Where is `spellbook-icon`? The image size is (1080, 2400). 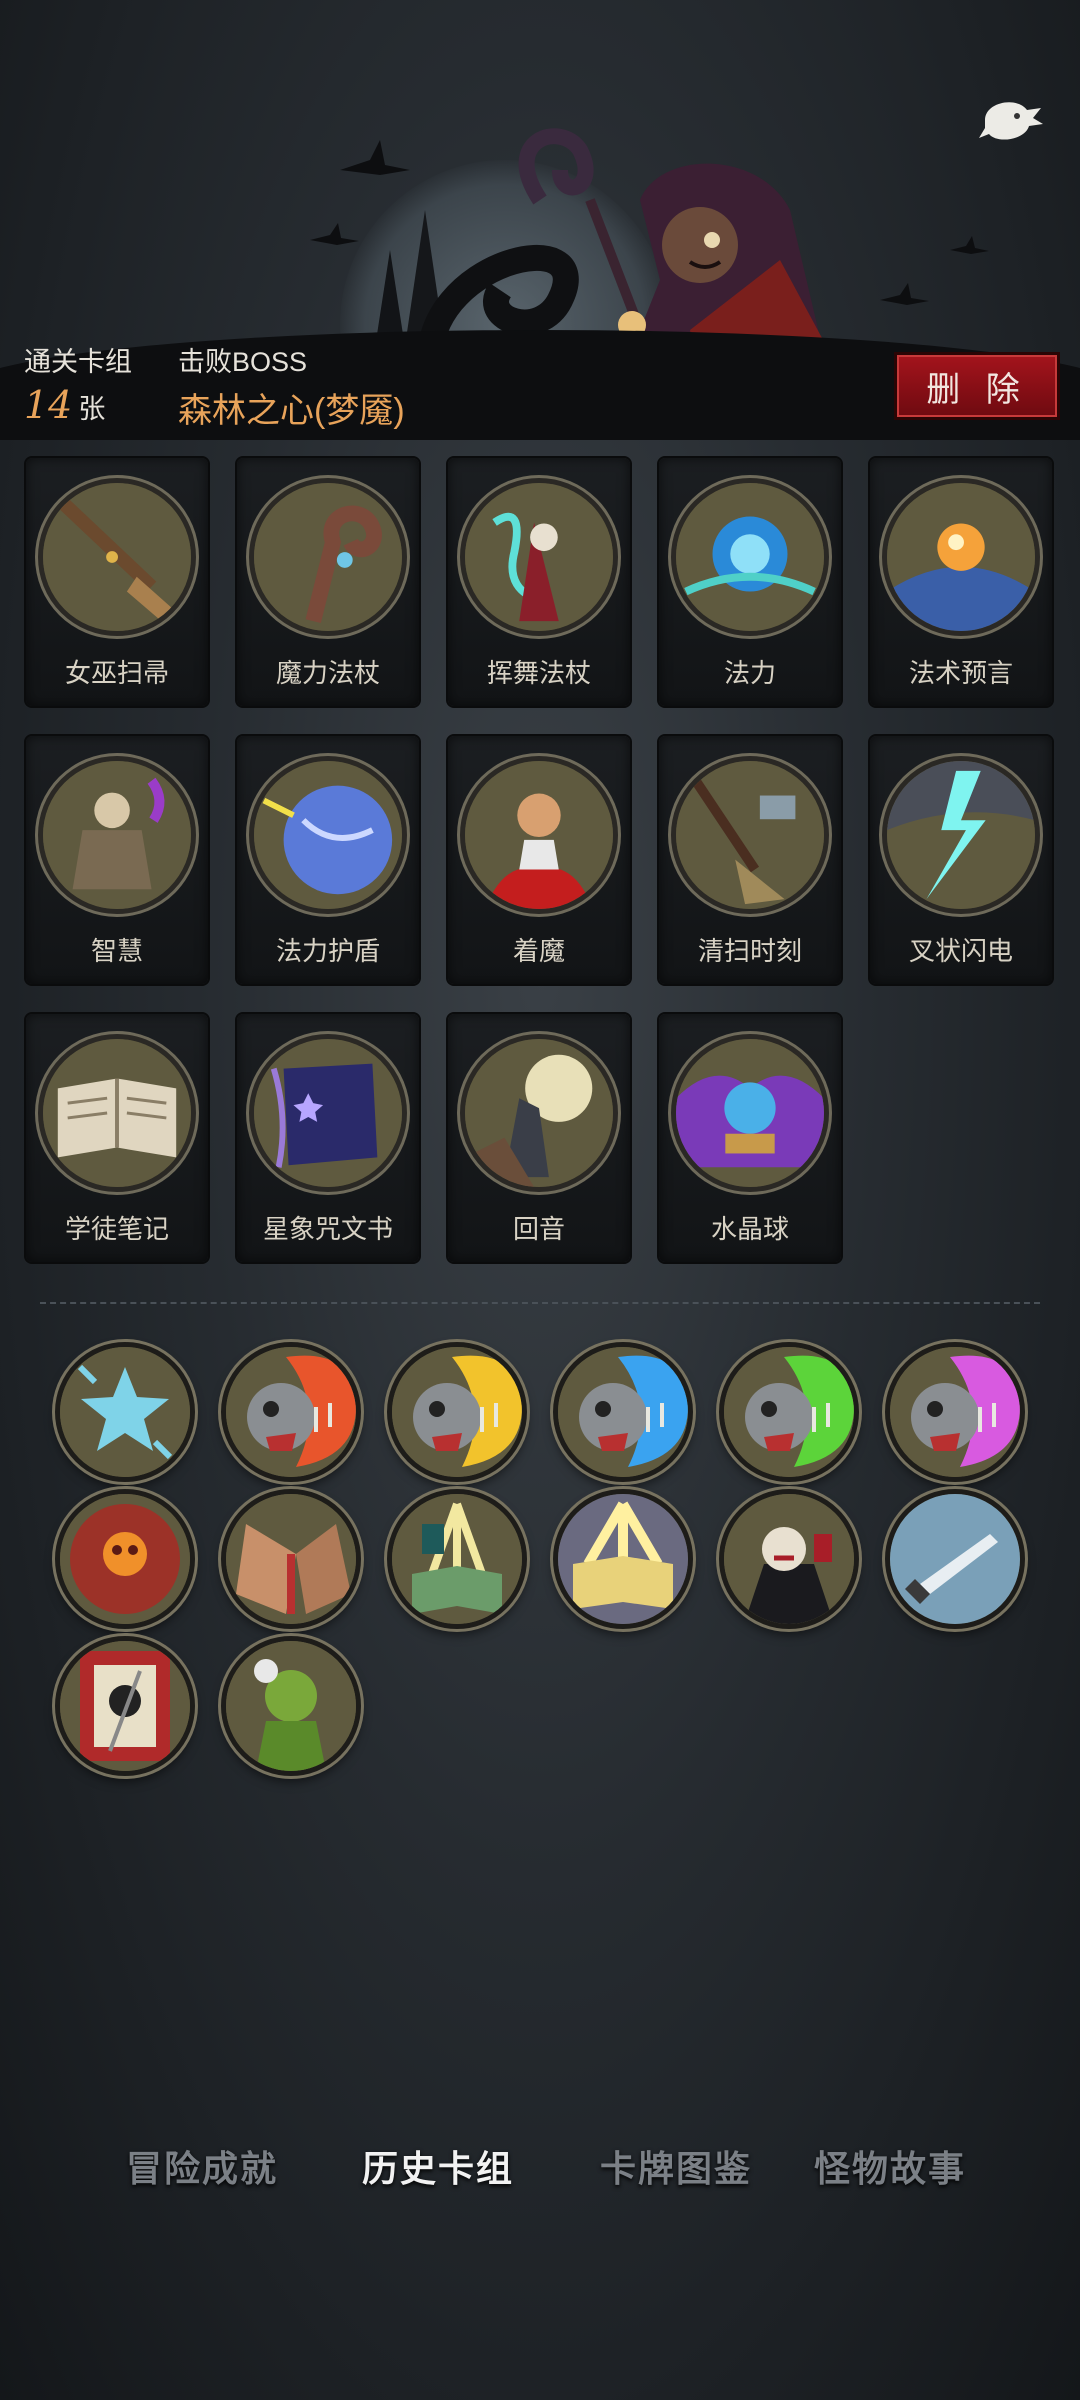
spellbook-icon is located at coordinates (328, 1113).